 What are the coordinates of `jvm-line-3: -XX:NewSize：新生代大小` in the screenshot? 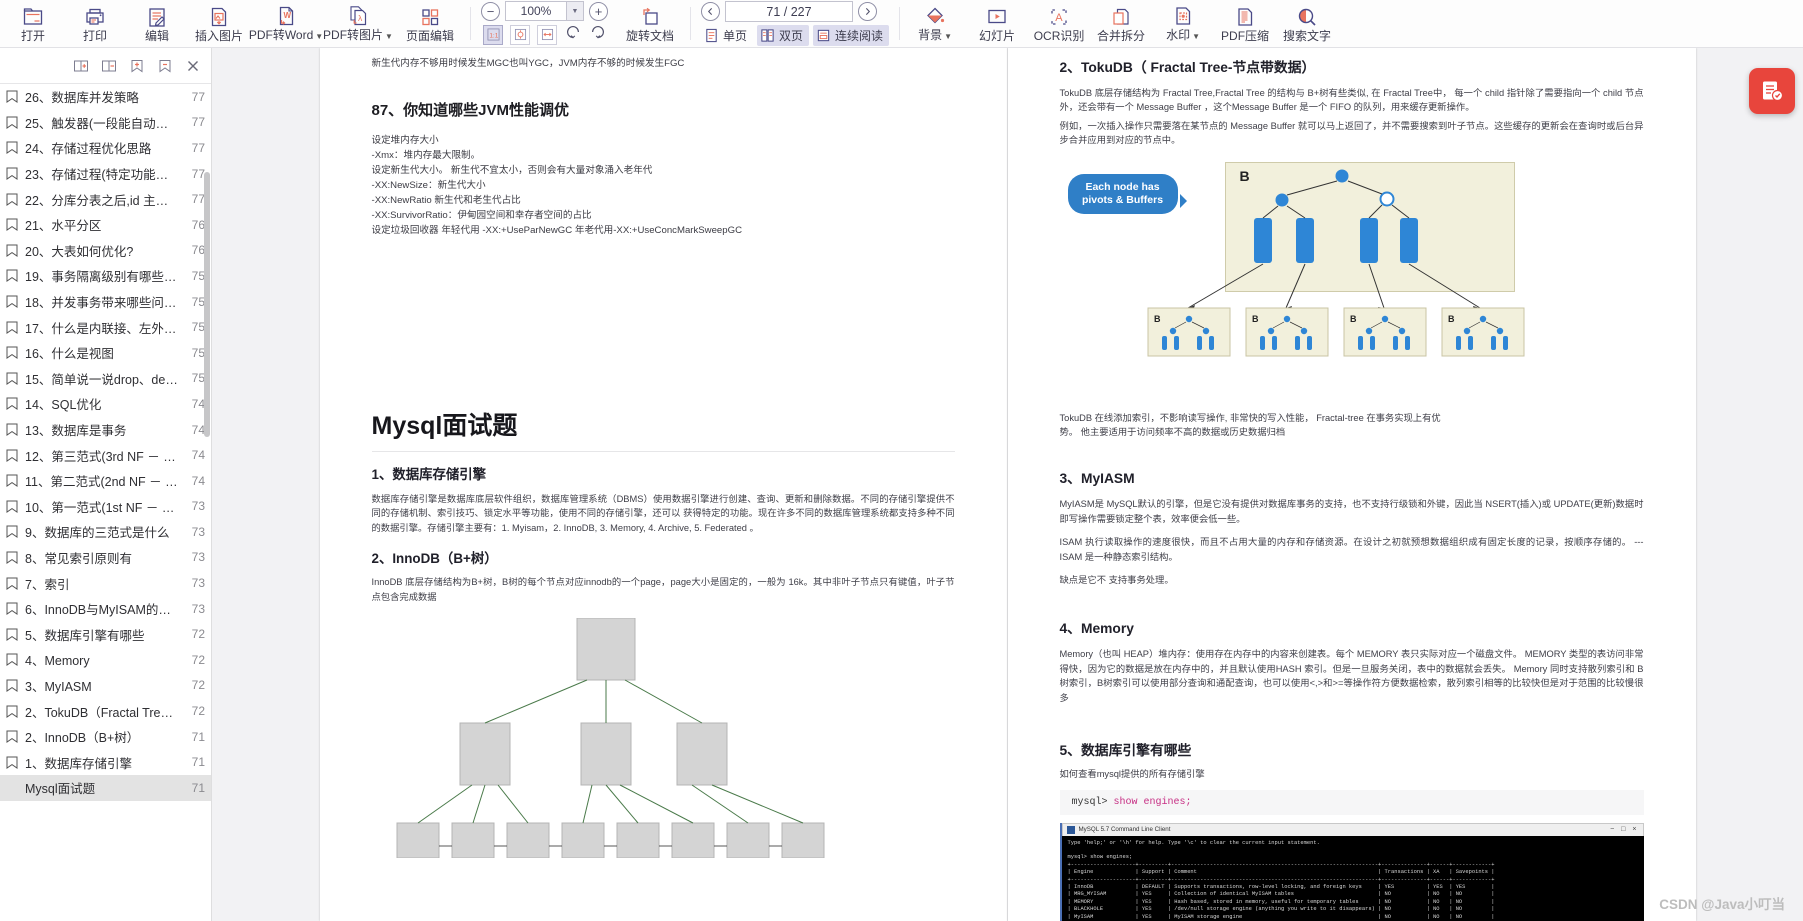 It's located at (428, 185).